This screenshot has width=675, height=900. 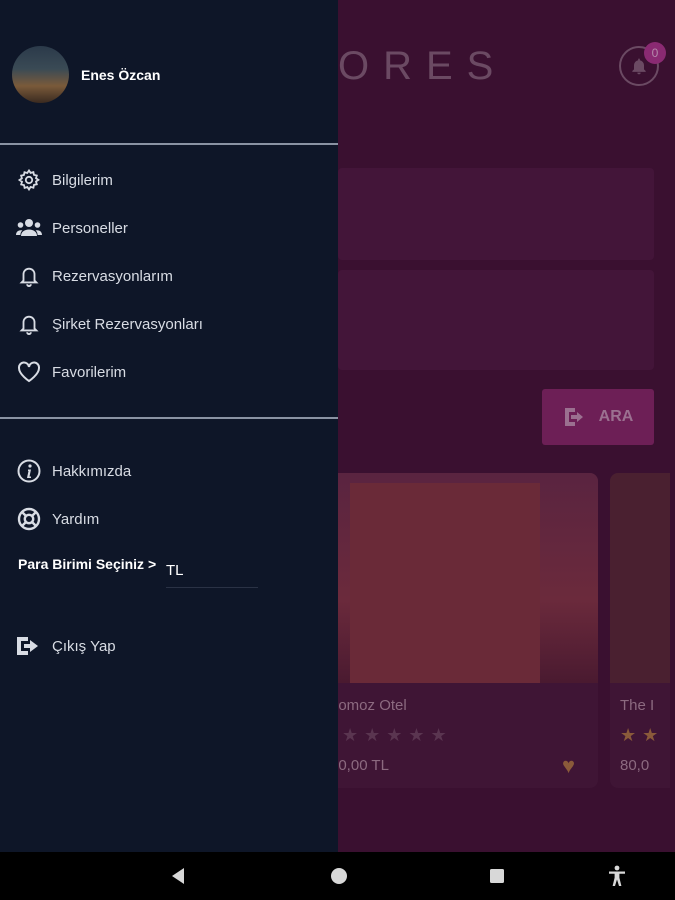 I want to click on currency-select: TL, so click(x=212, y=575).